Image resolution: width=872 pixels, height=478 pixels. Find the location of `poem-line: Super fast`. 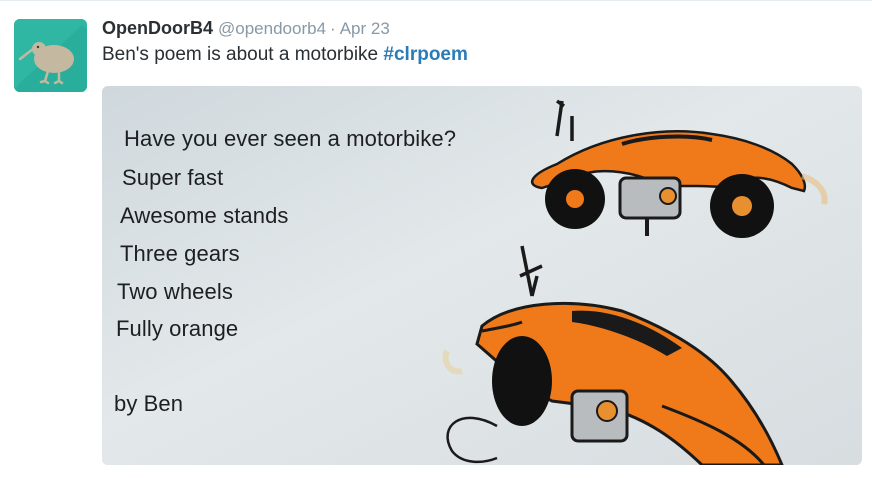

poem-line: Super fast is located at coordinates (173, 177).